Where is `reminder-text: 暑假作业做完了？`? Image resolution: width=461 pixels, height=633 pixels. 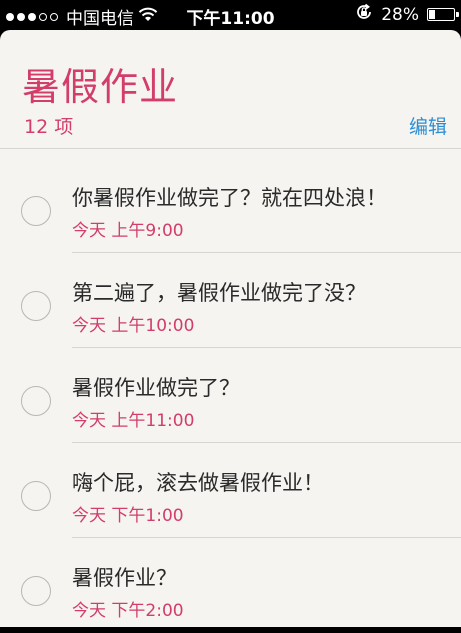 reminder-text: 暑假作业做完了？ is located at coordinates (156, 387).